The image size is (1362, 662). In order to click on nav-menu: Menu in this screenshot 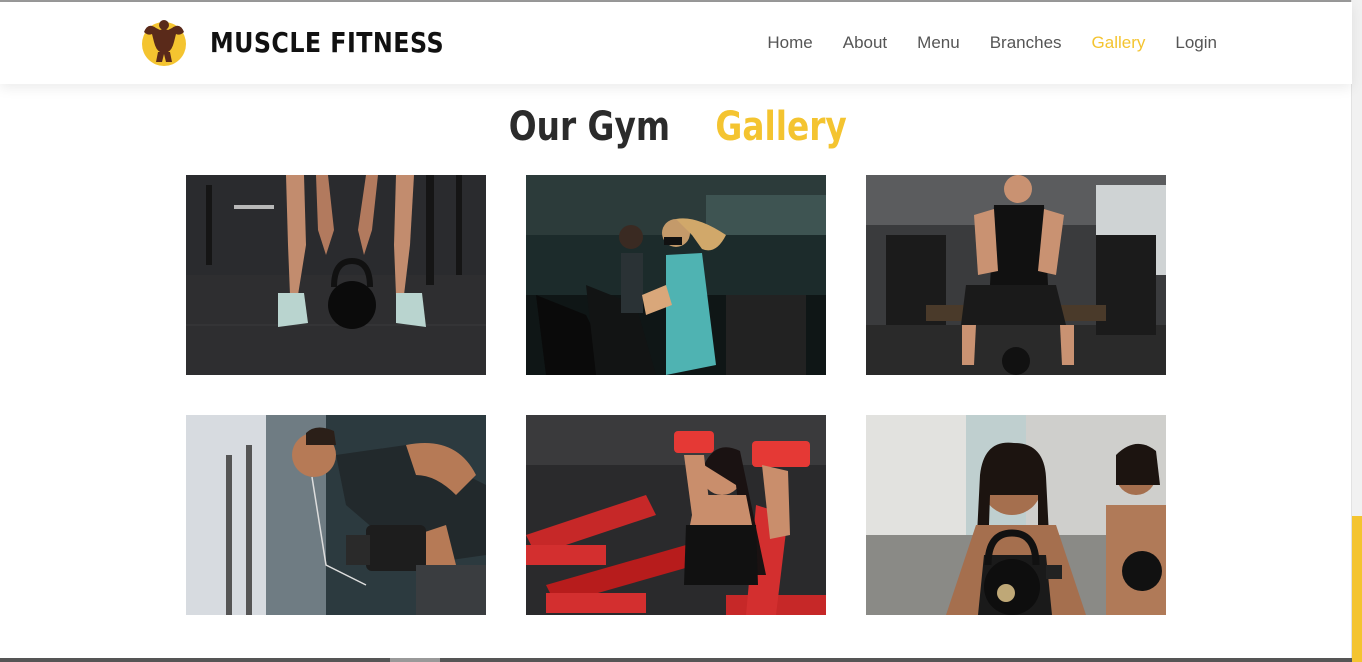, I will do `click(938, 43)`.